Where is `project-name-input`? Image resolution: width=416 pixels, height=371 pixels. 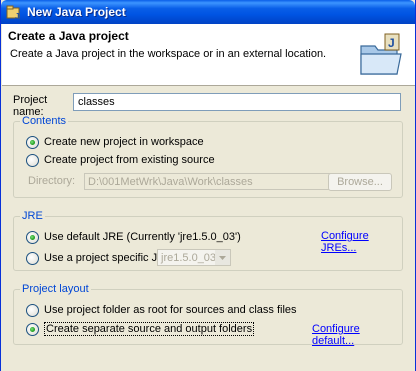
project-name-input is located at coordinates (237, 102).